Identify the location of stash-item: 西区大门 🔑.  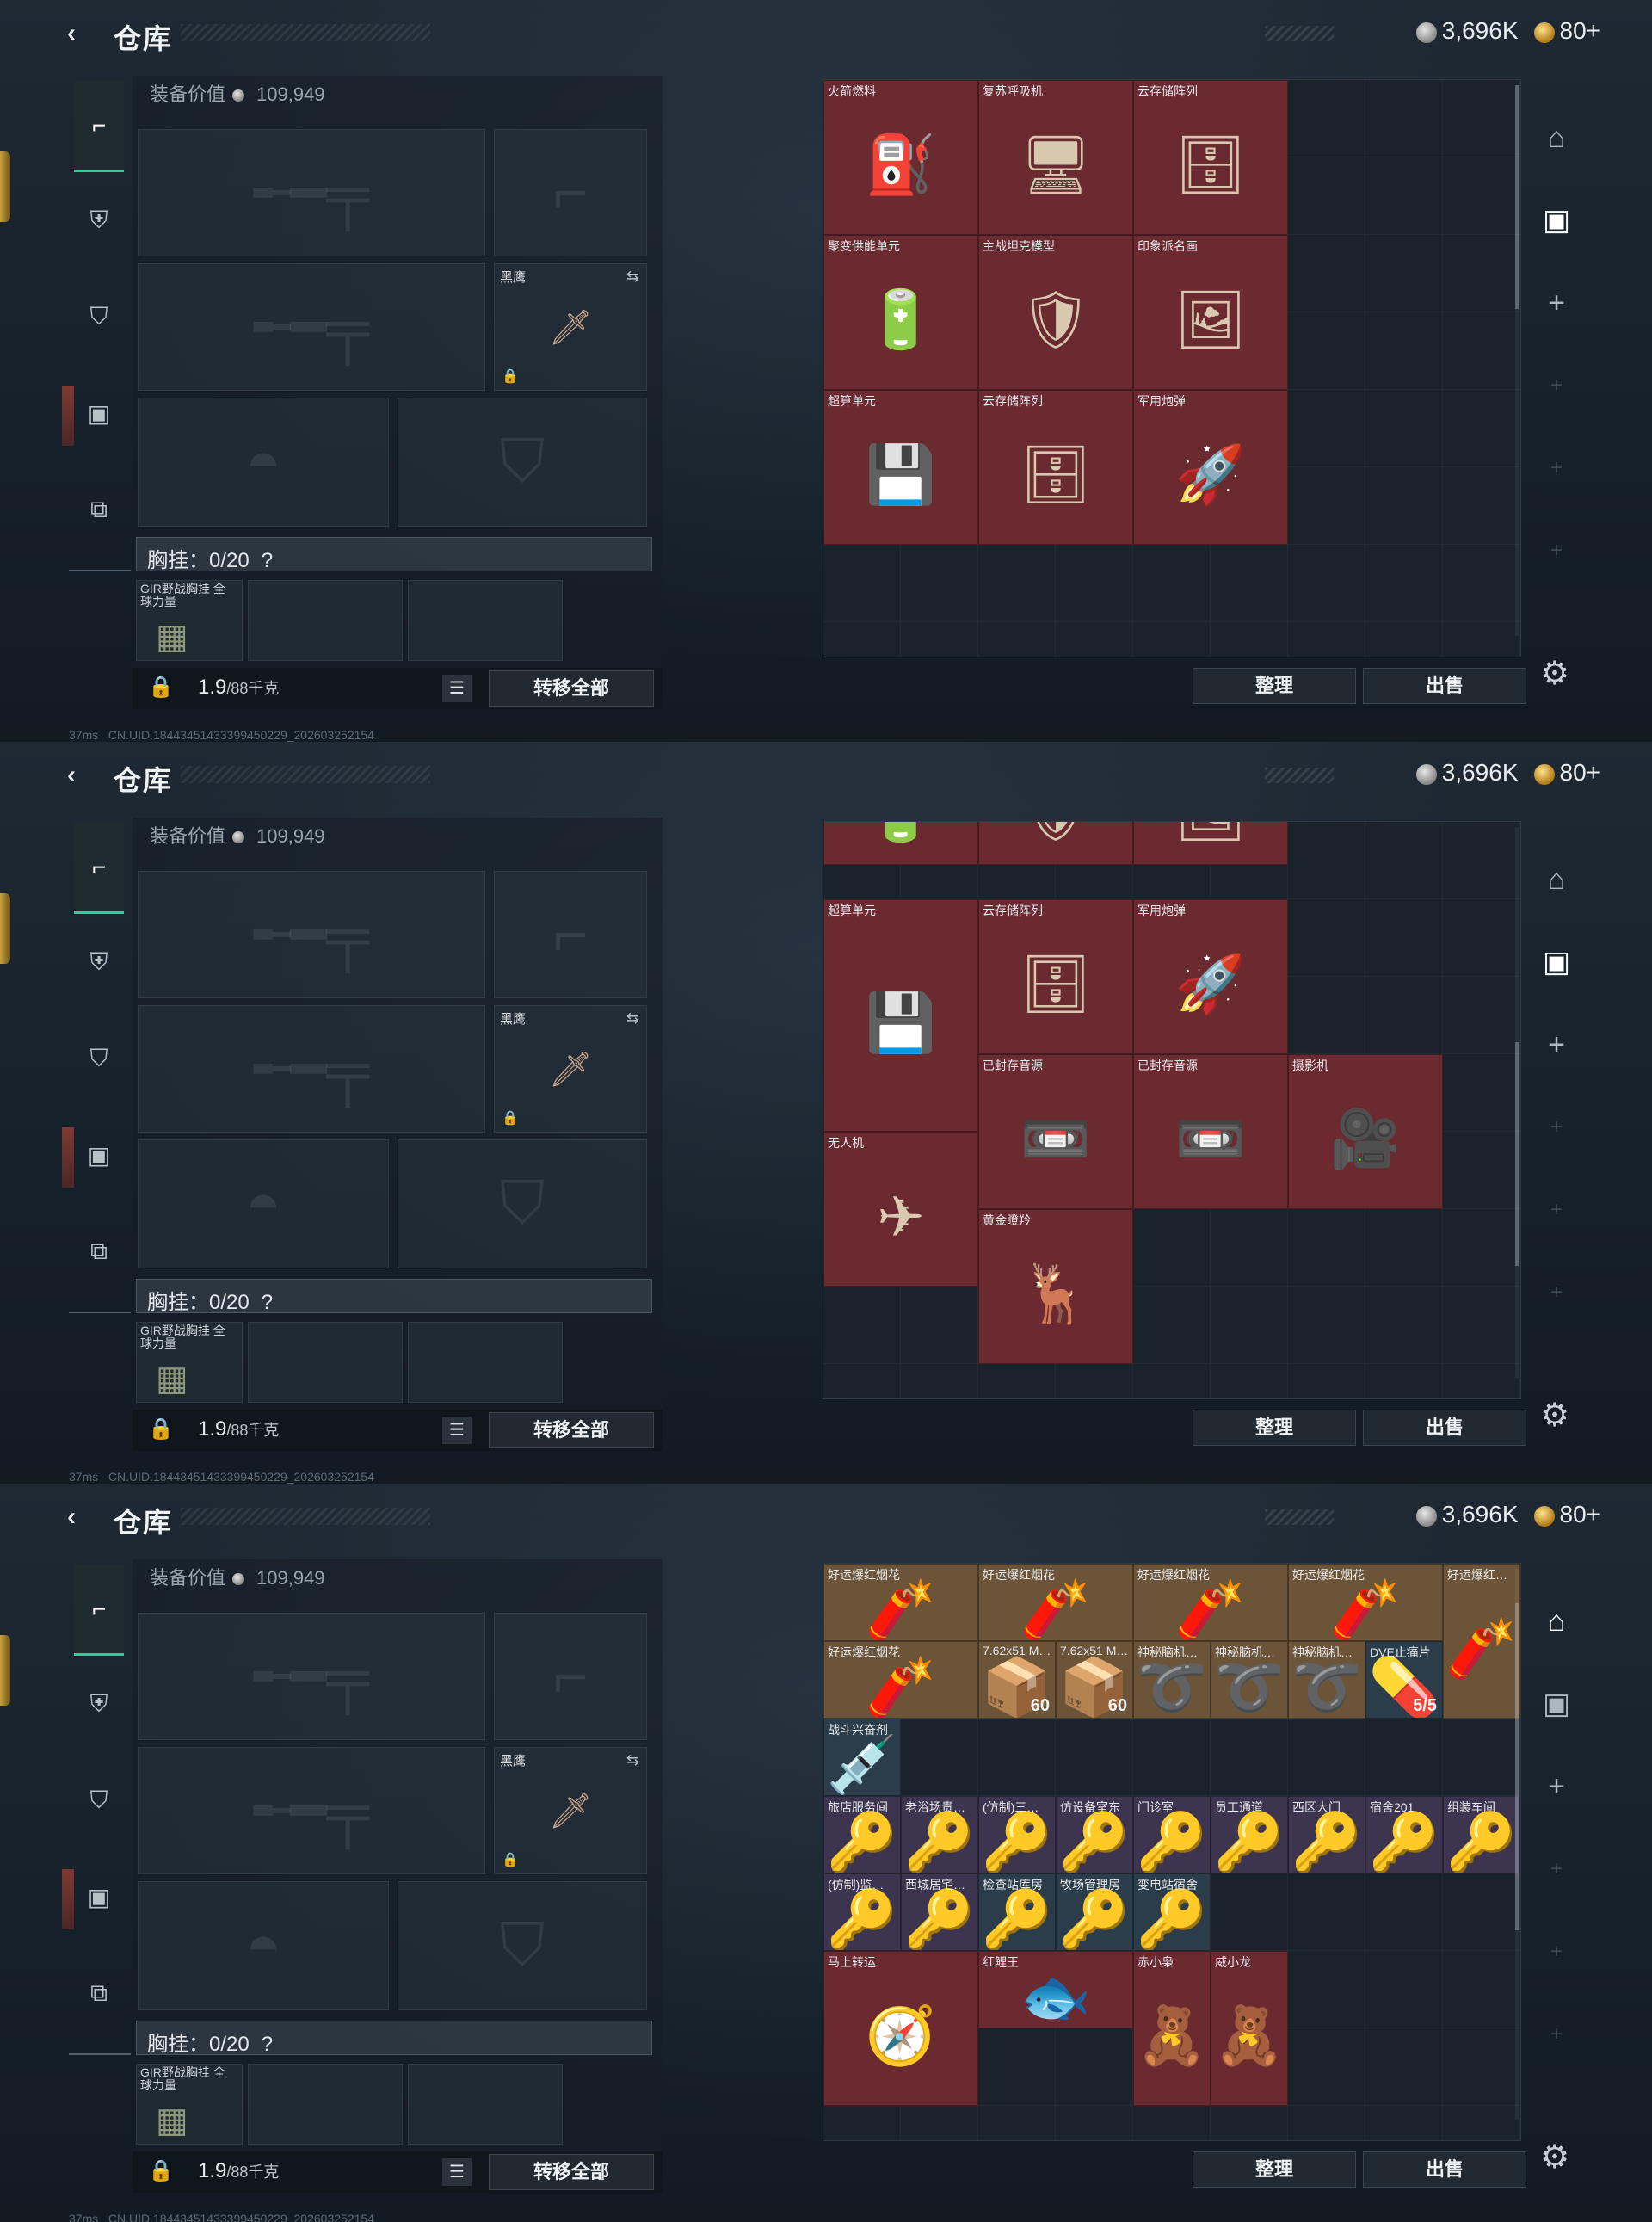
(1326, 1835).